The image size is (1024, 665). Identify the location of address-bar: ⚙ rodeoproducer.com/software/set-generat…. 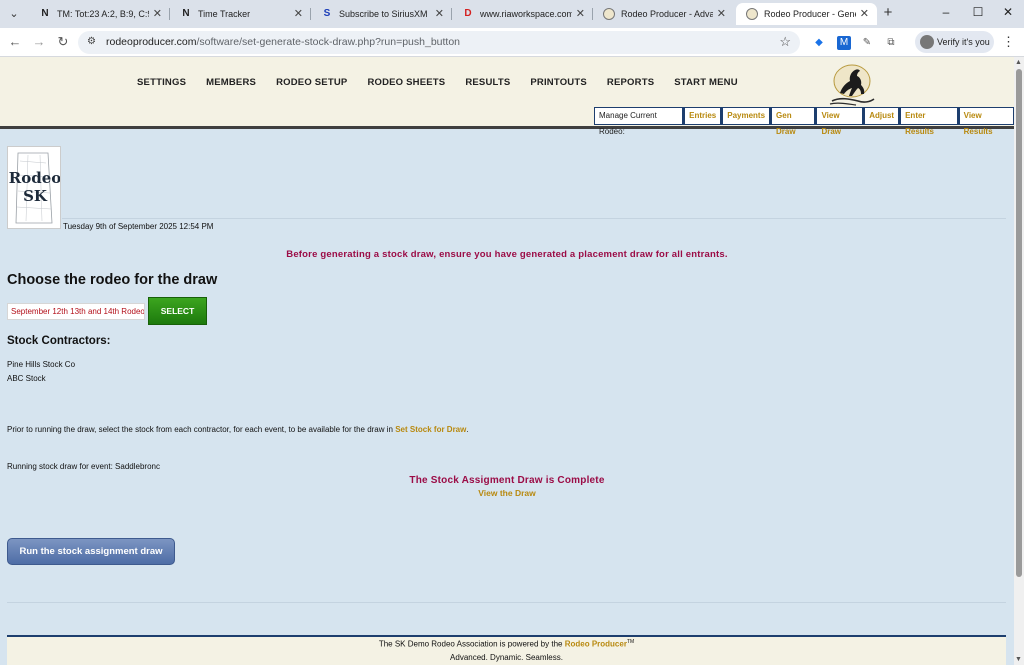
(439, 42).